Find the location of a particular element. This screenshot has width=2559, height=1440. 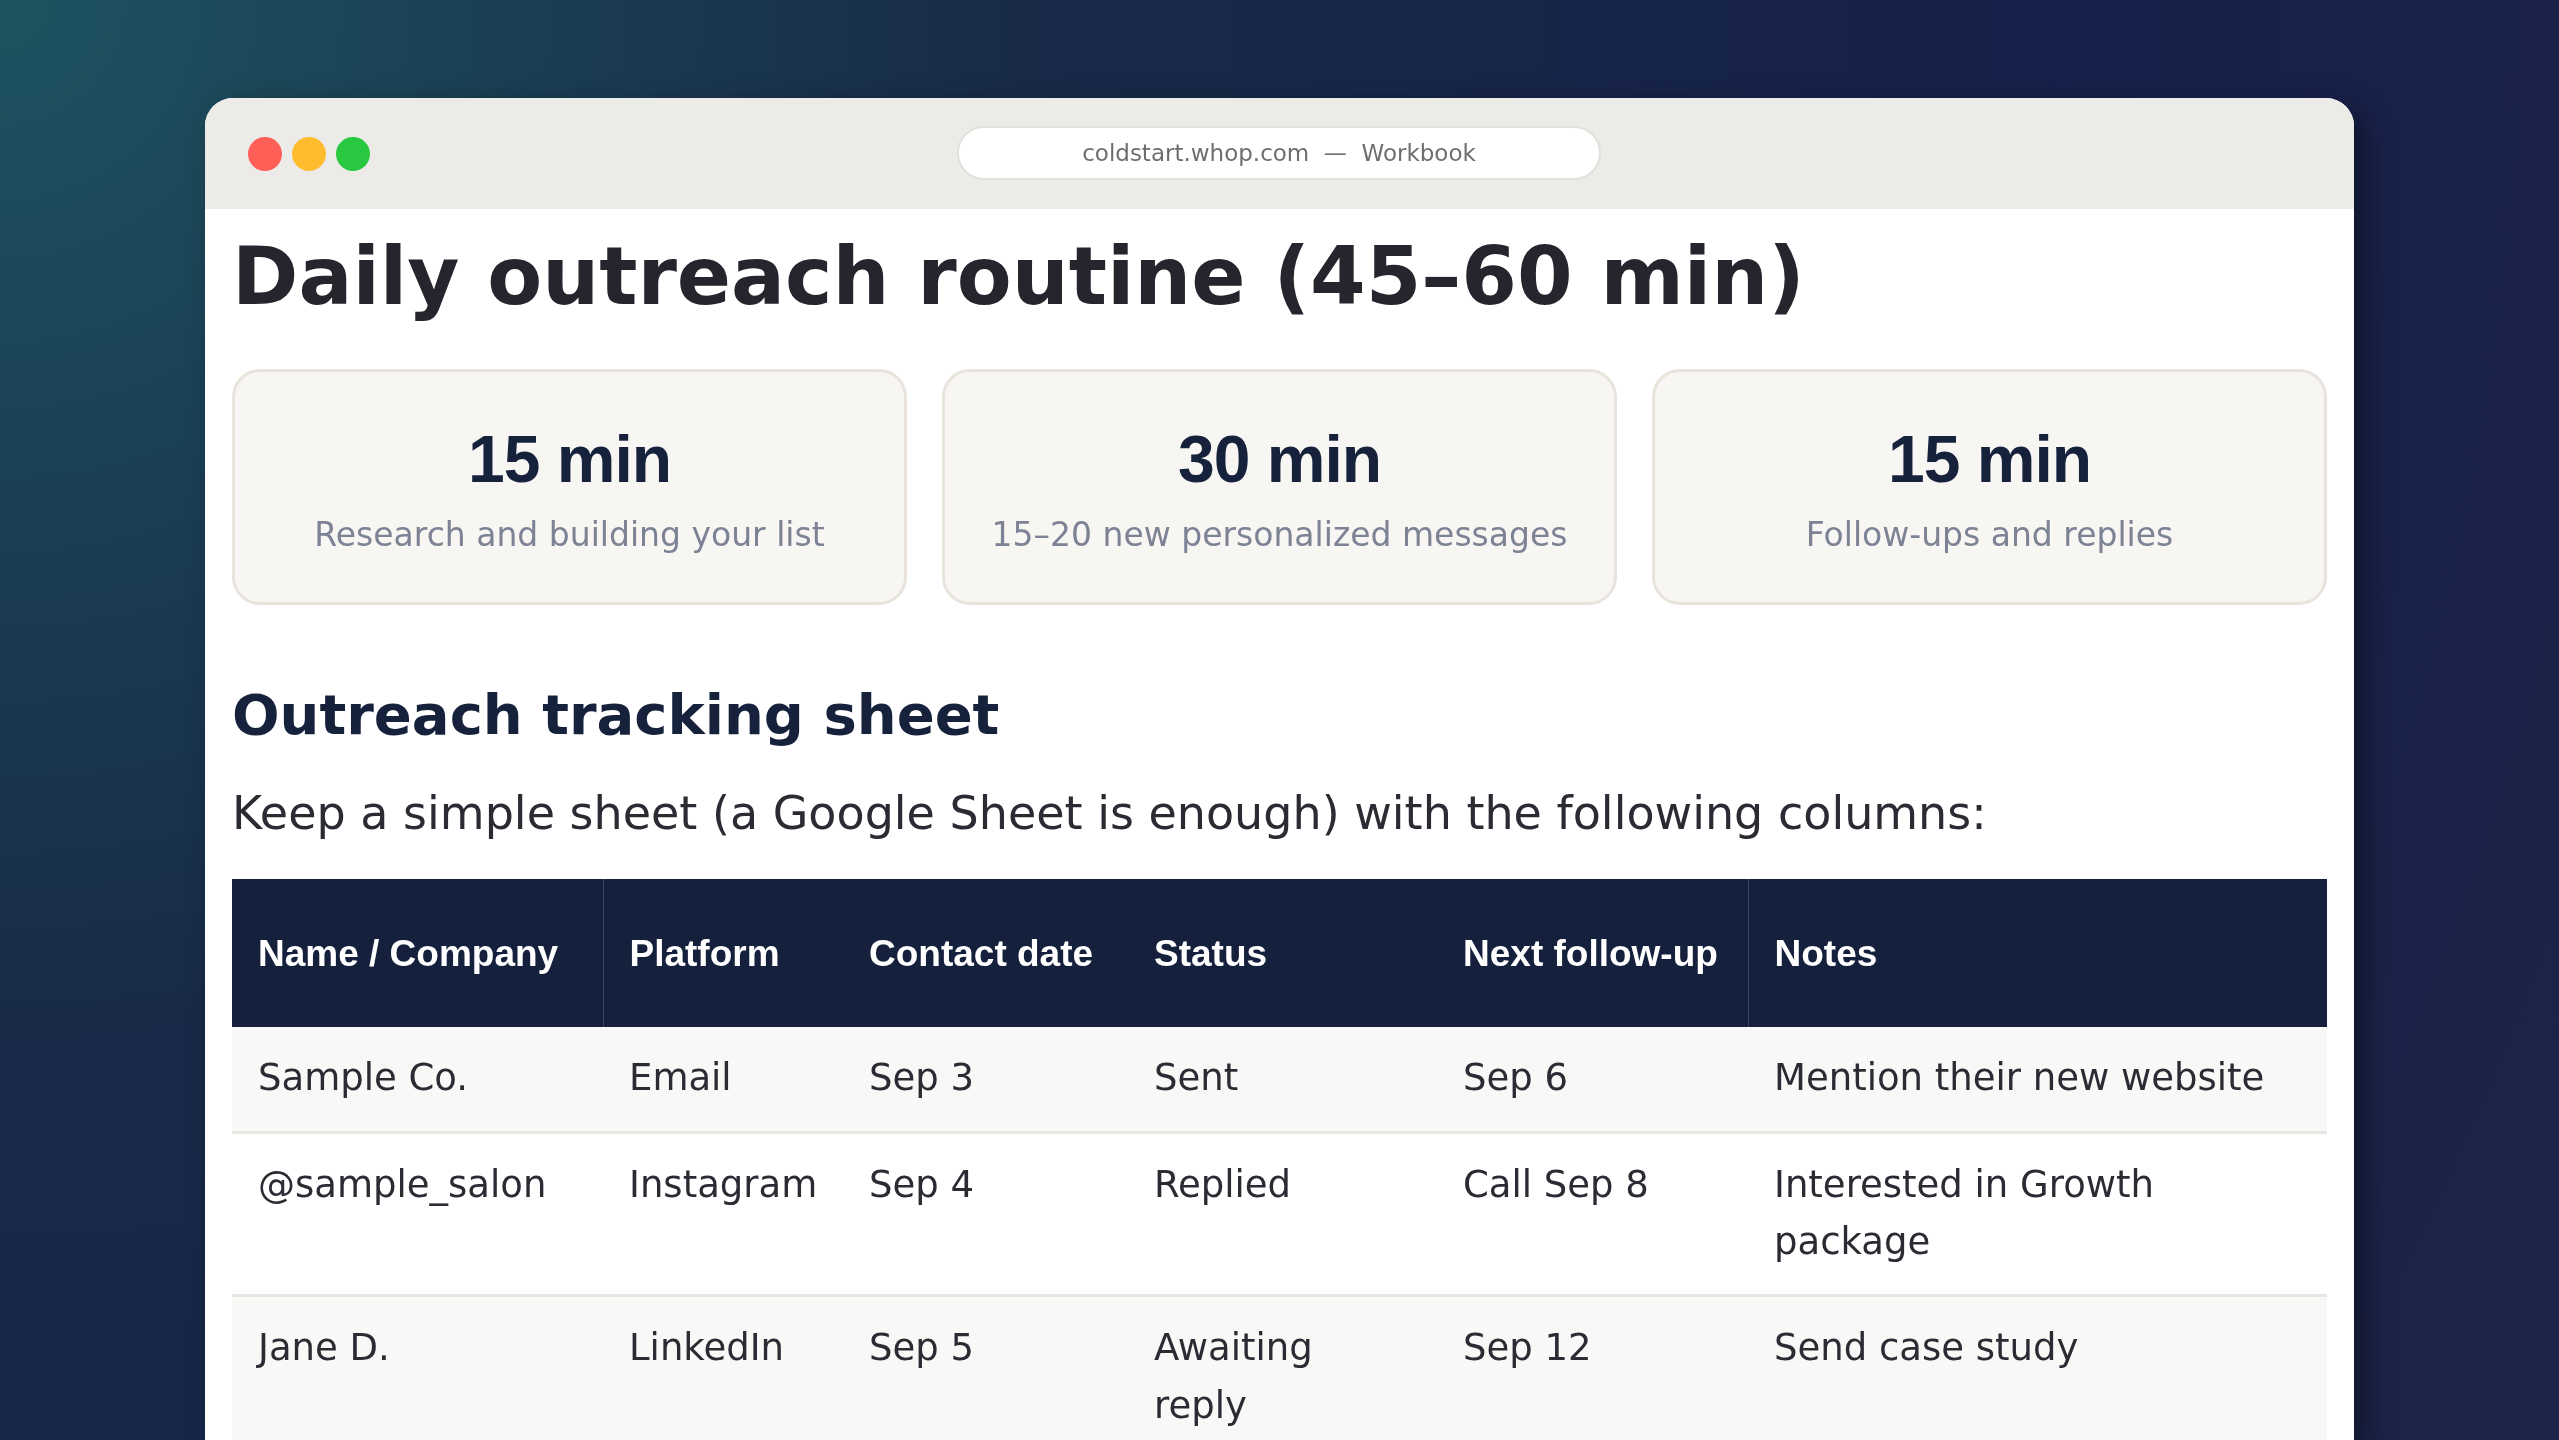

table-cell: Sep 5 is located at coordinates (985, 1367).